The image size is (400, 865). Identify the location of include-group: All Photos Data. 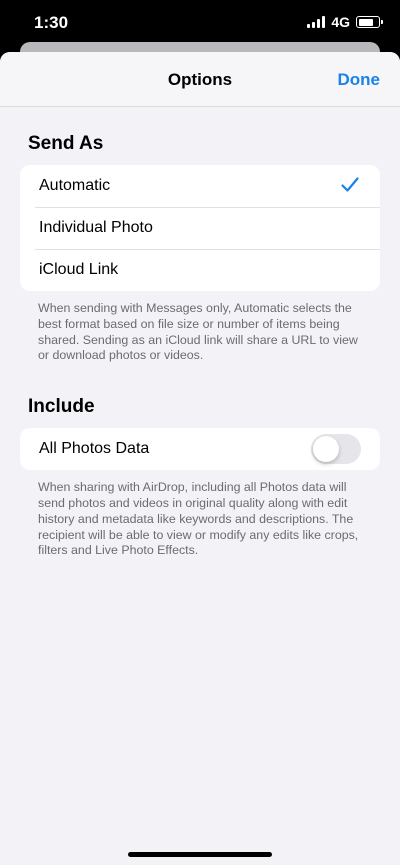
(200, 449).